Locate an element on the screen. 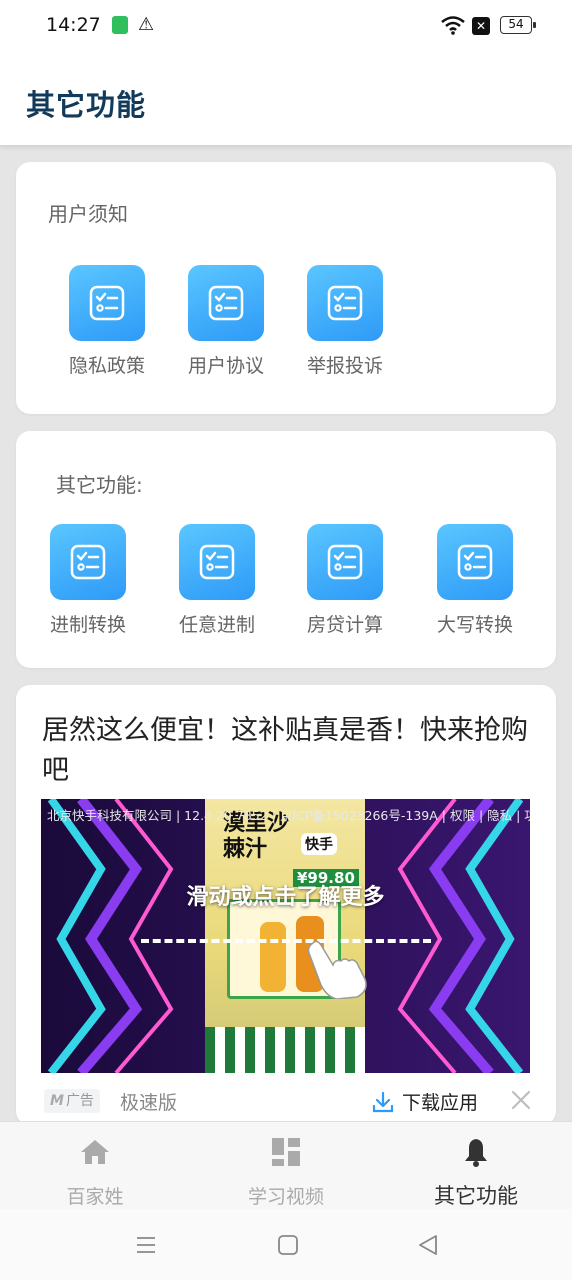  privacy-policy-item: 隐私政策 is located at coordinates (107, 321).